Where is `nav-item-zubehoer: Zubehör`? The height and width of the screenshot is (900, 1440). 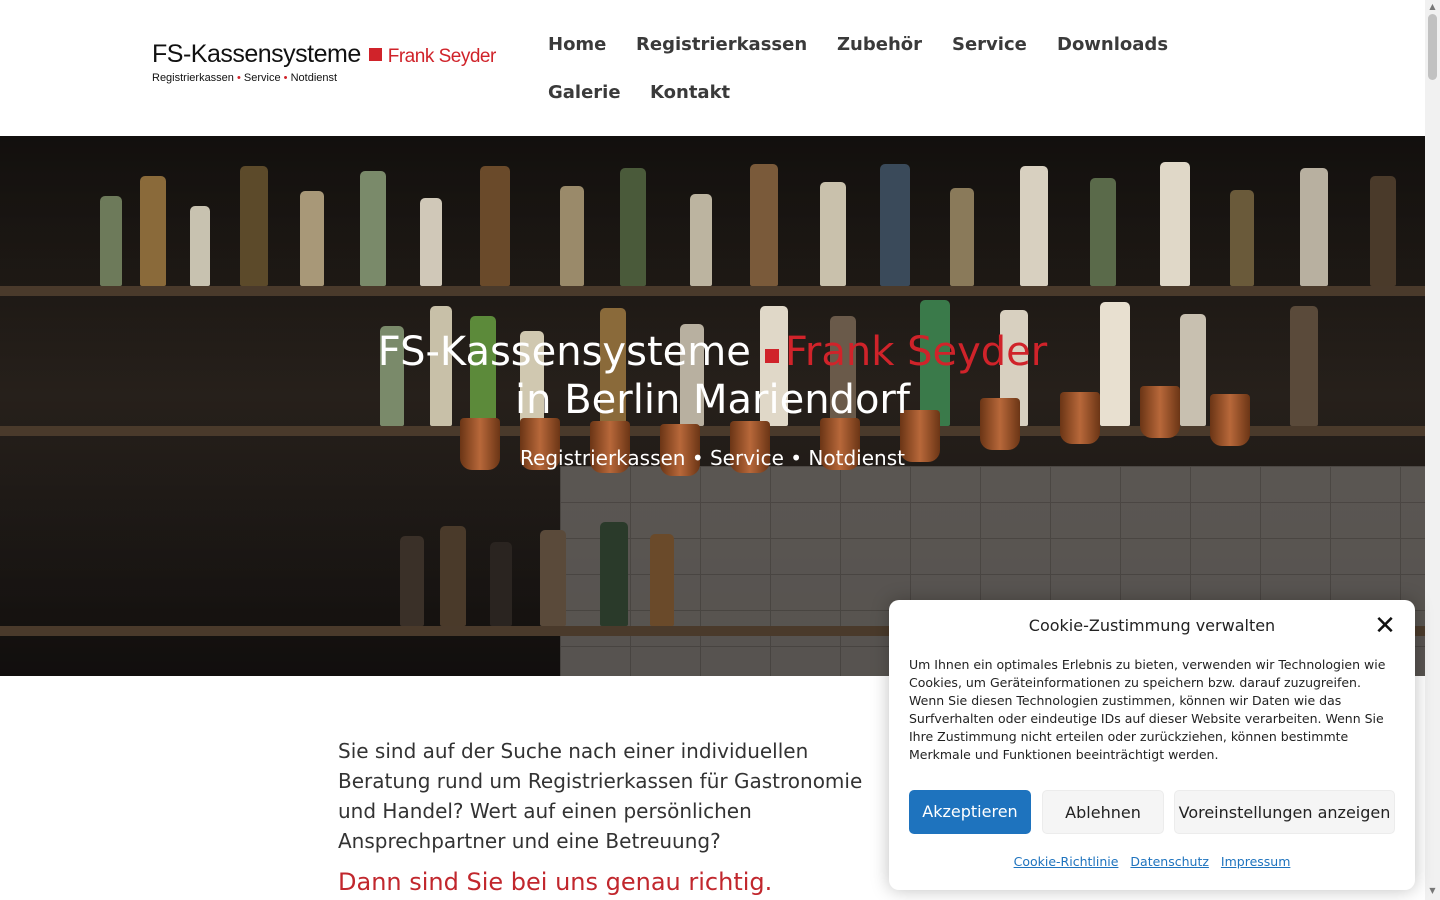
nav-item-zubehoer: Zubehör is located at coordinates (879, 44).